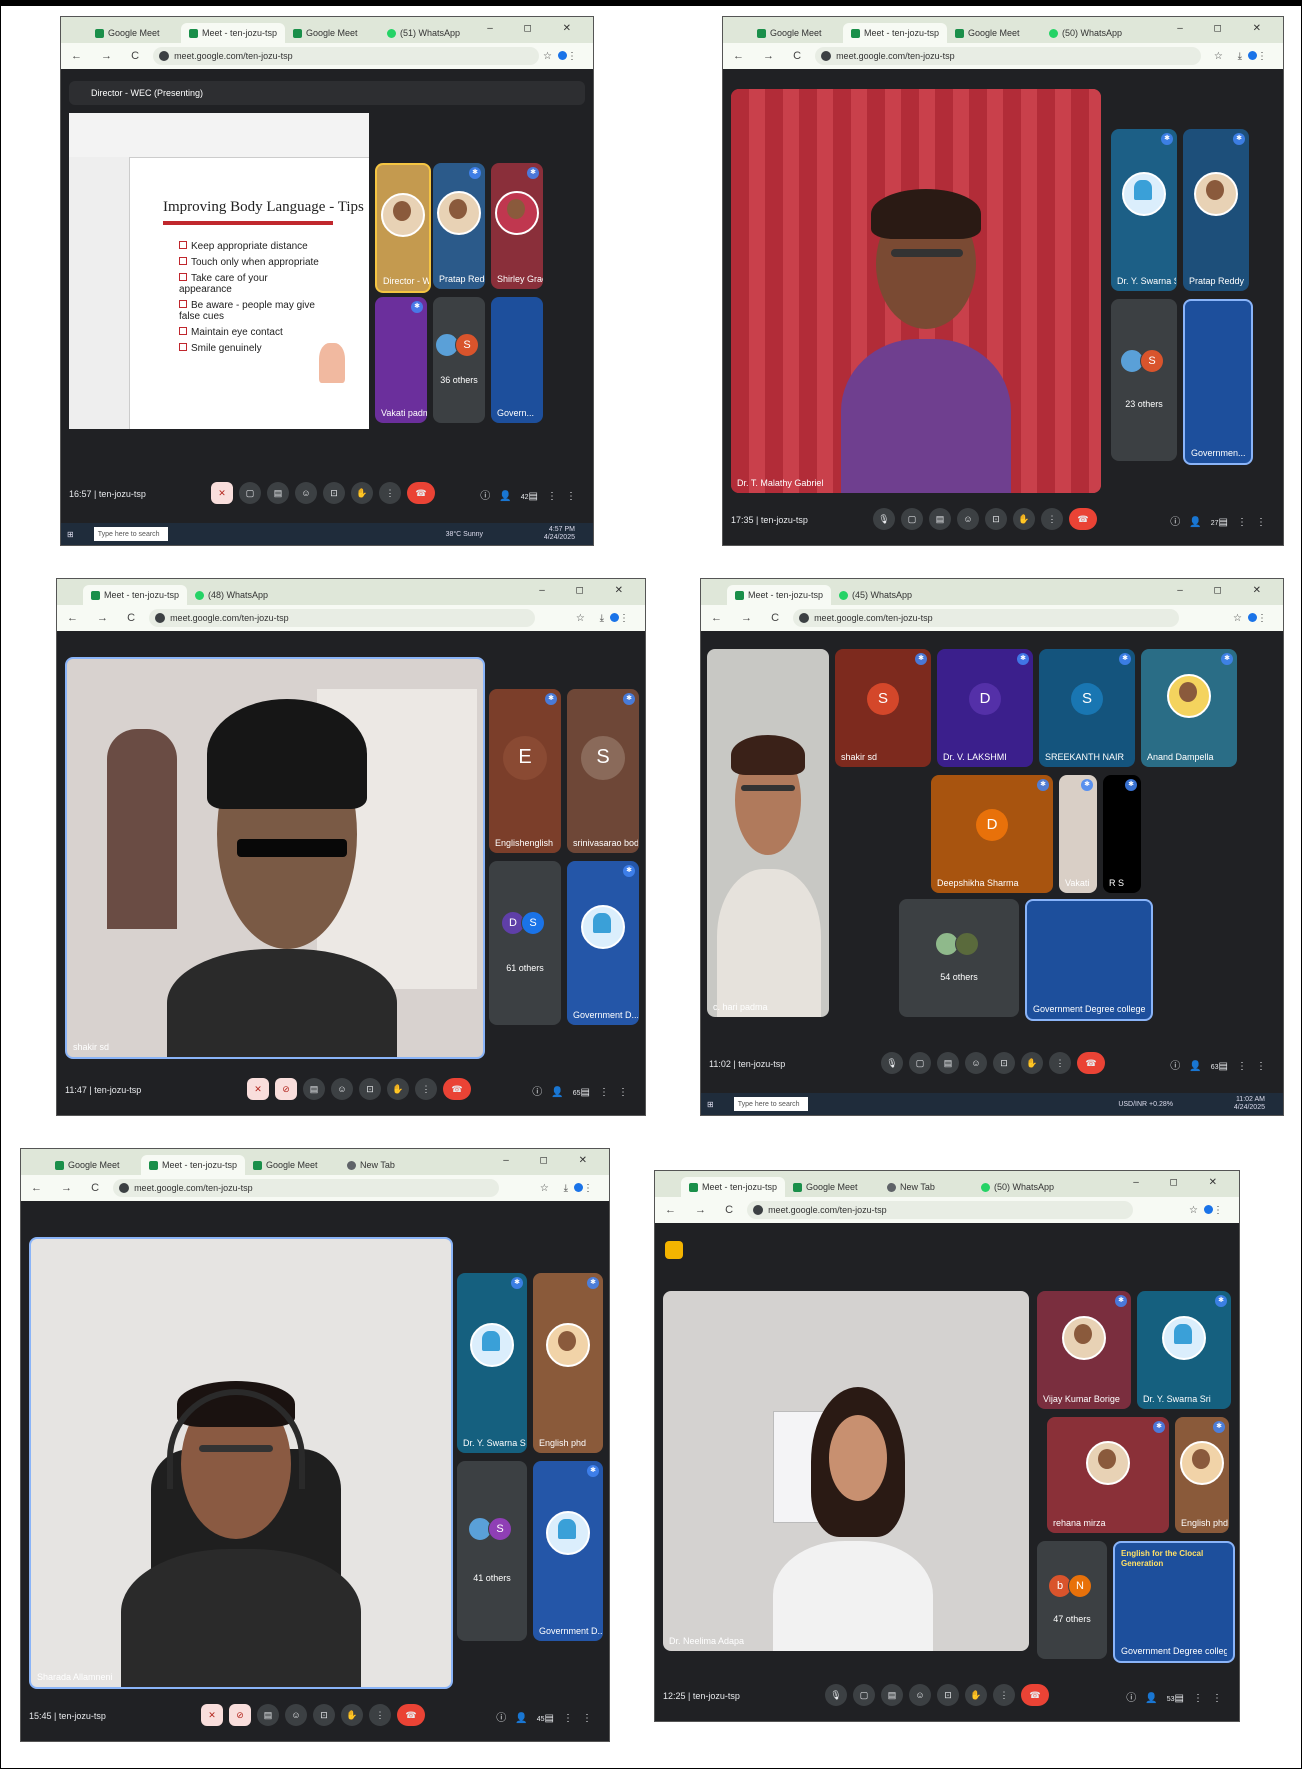 This screenshot has width=1304, height=1771. Describe the element at coordinates (605, 618) in the screenshot. I see `toolbar-right: ☆ ⤓ ⋮` at that location.